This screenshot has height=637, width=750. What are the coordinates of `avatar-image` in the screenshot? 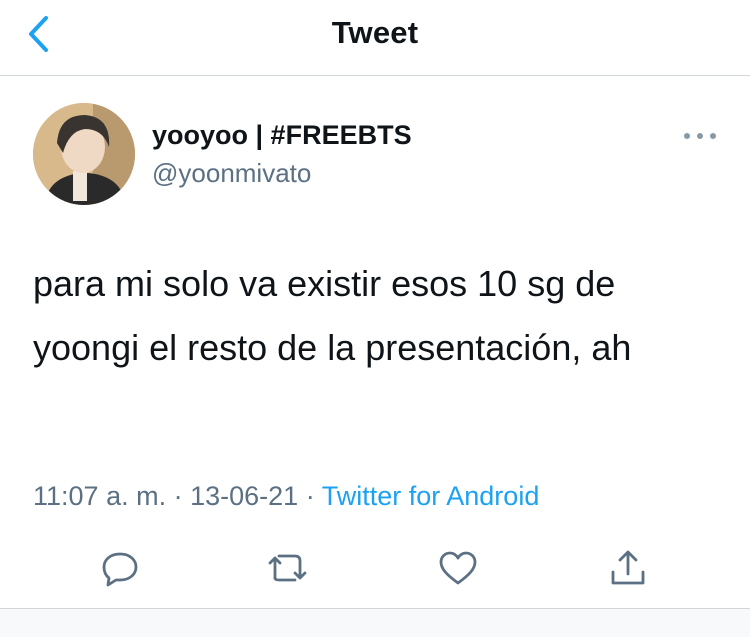 It's located at (84, 154).